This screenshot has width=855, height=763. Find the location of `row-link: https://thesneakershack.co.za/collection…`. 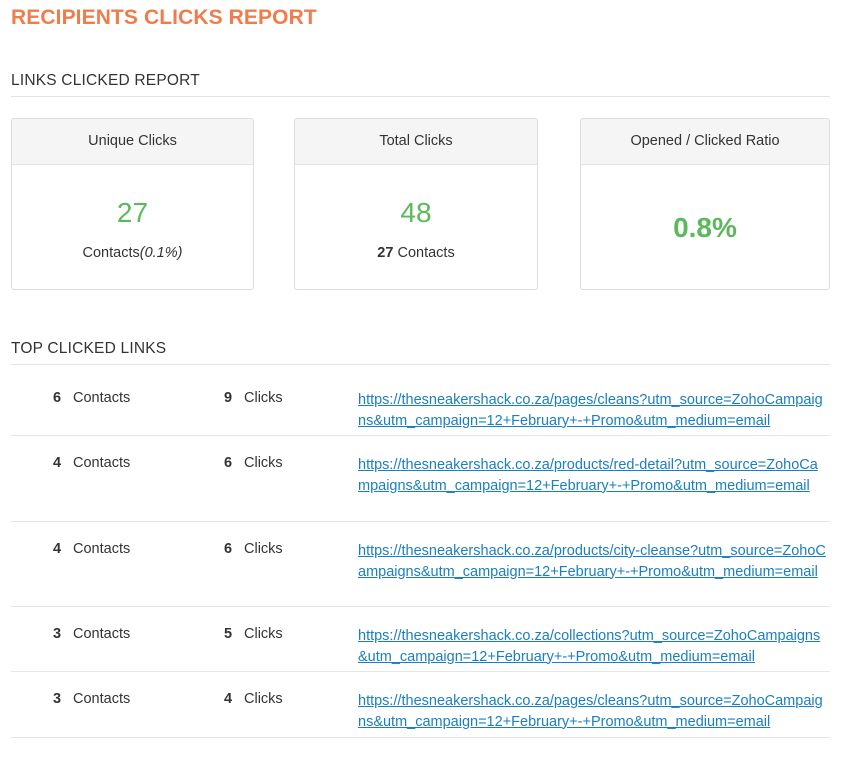

row-link: https://thesneakershack.co.za/collection… is located at coordinates (593, 646).